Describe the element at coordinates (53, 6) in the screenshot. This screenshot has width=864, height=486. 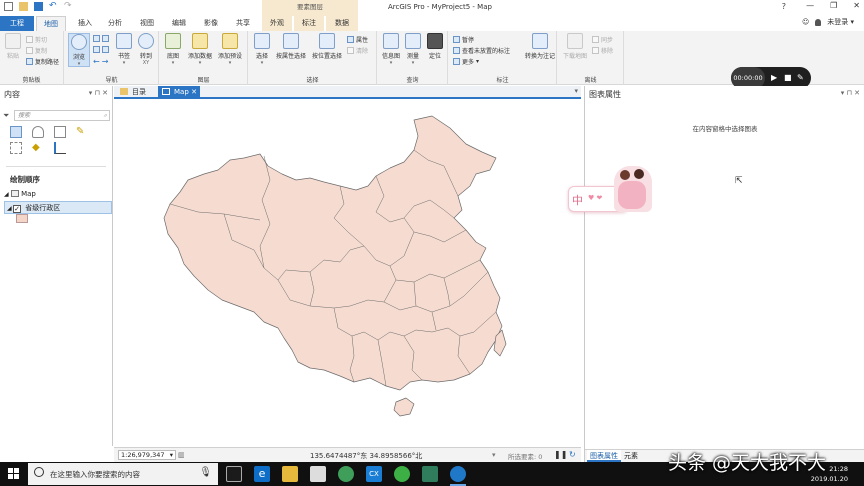
I see `undo-icon: ↶` at that location.